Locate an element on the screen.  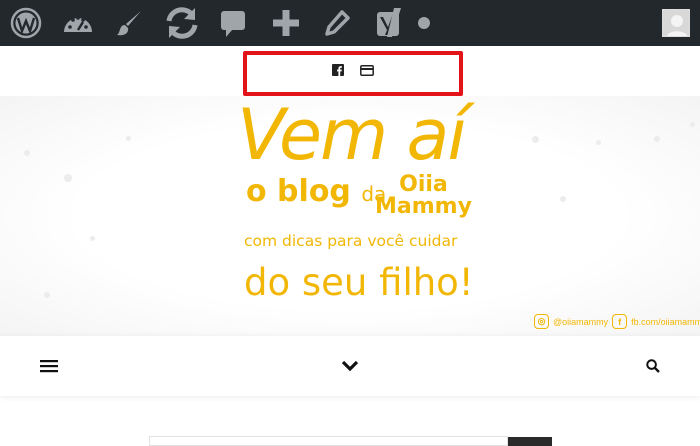
customize-brush-icon is located at coordinates (130, 23).